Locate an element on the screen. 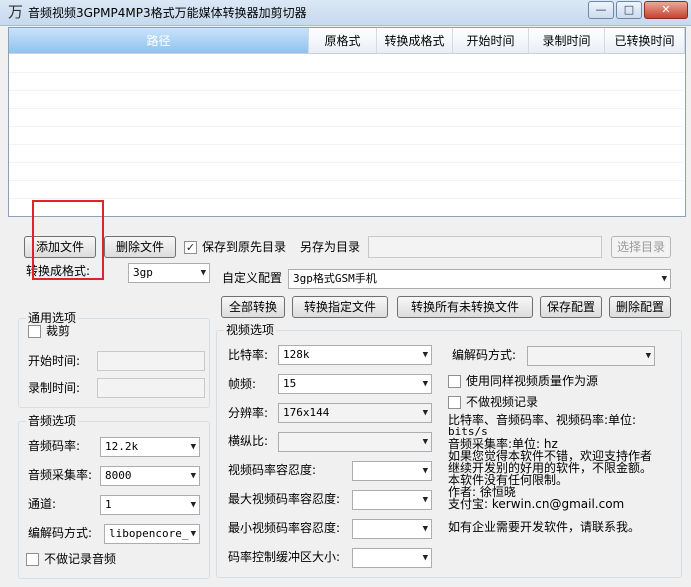 Image resolution: width=691 pixels, height=587 pixels. save-to-source-checkbox: ✓ is located at coordinates (190, 247).